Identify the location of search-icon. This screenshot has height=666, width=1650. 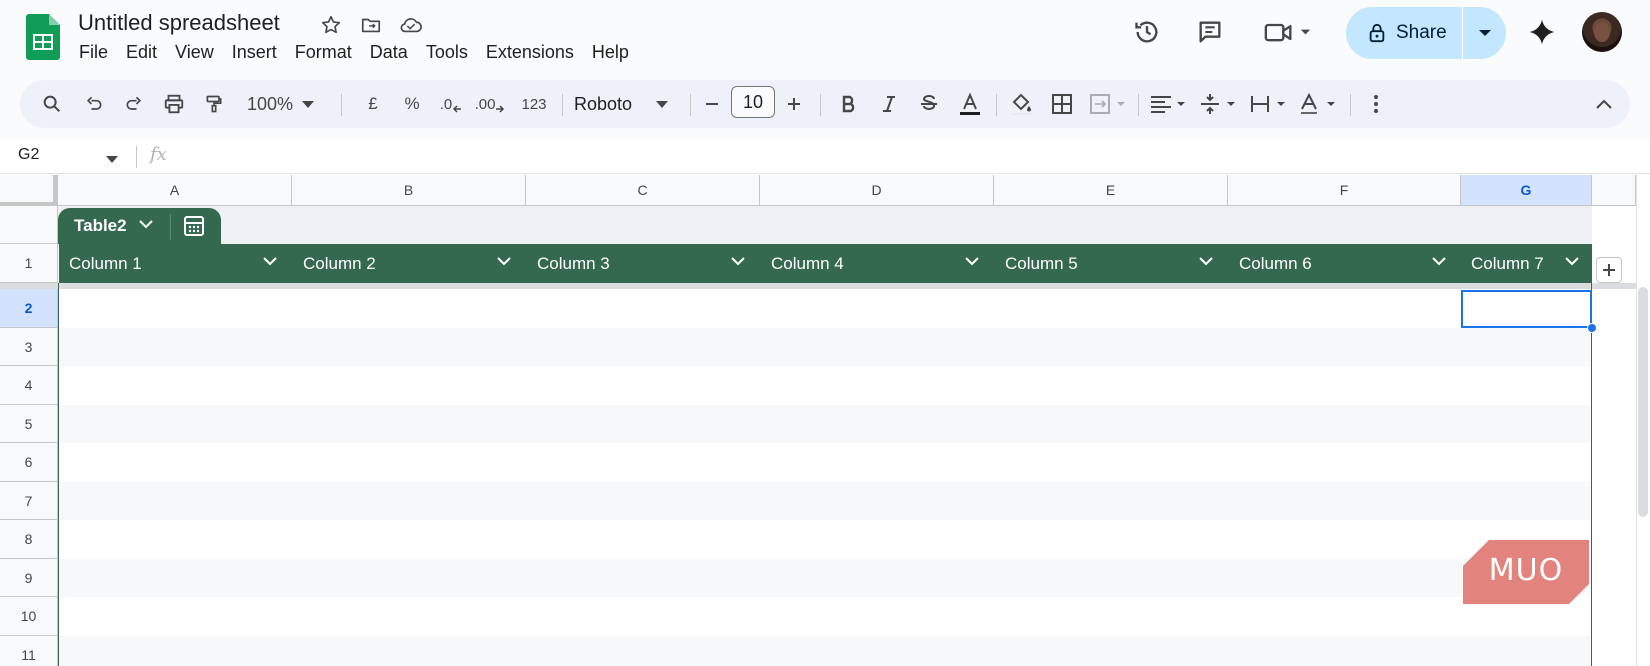
(52, 104).